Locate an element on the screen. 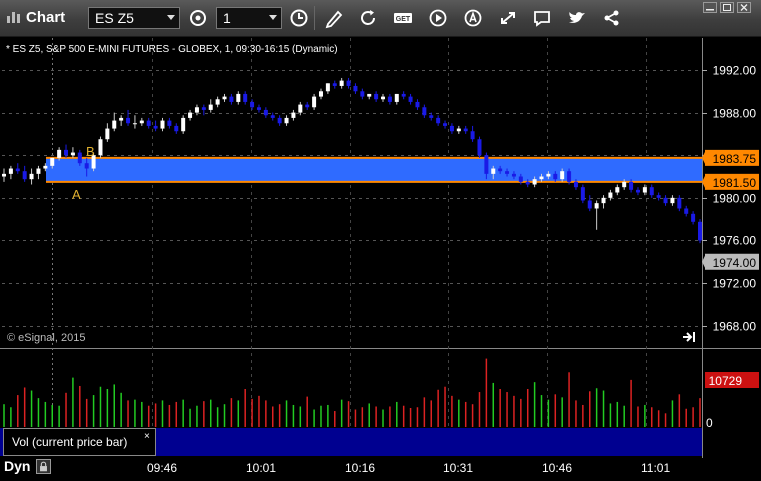  toolbar: Chart ES Z5 1 GET is located at coordinates (380, 18).